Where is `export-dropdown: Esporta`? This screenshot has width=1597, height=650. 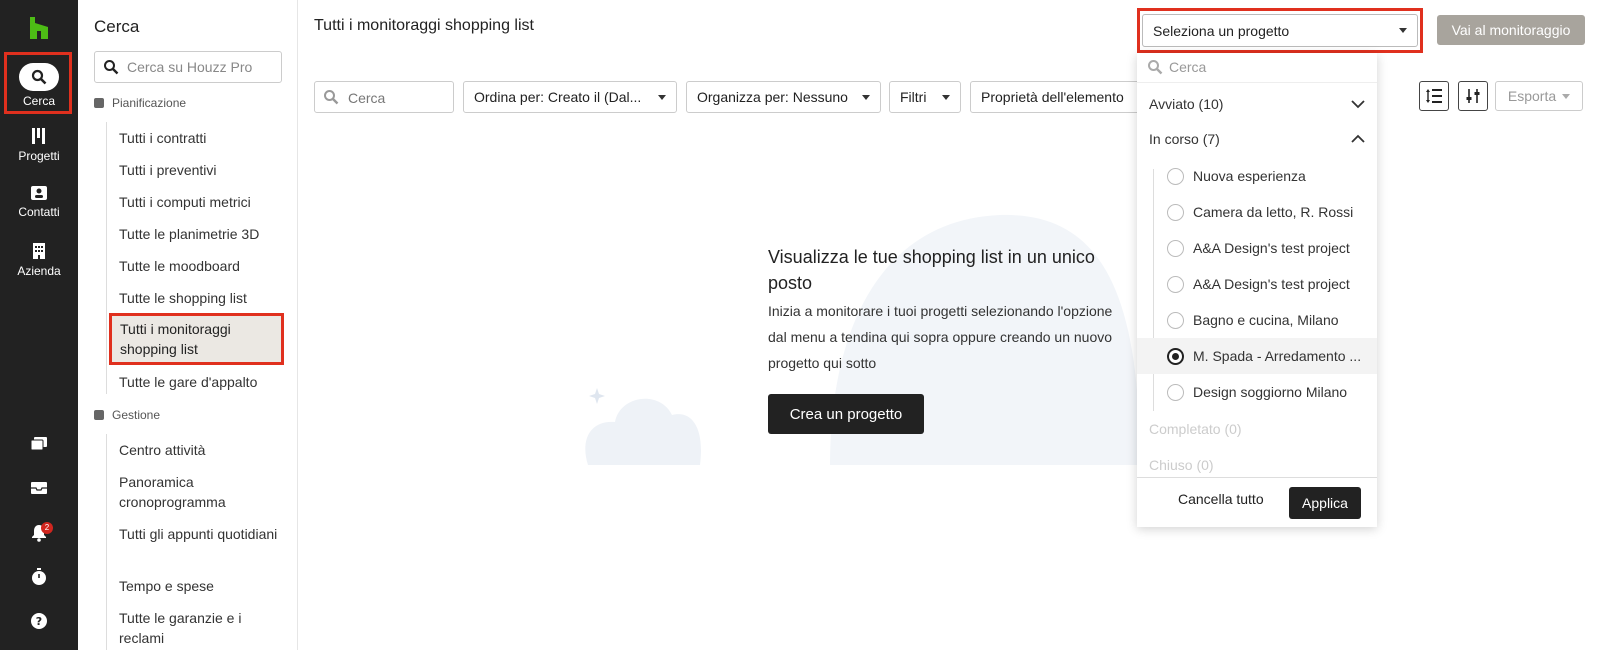 export-dropdown: Esporta is located at coordinates (1539, 96).